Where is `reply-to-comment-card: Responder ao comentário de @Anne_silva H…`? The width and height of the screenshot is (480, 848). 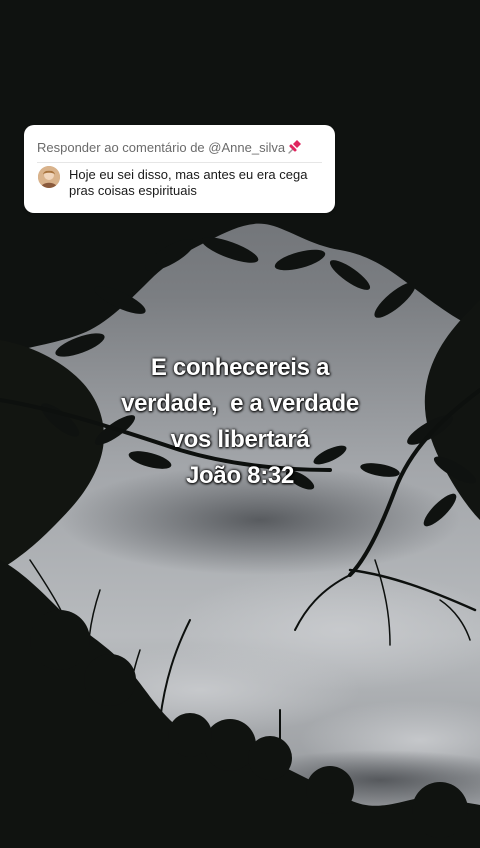 reply-to-comment-card: Responder ao comentário de @Anne_silva H… is located at coordinates (179, 169).